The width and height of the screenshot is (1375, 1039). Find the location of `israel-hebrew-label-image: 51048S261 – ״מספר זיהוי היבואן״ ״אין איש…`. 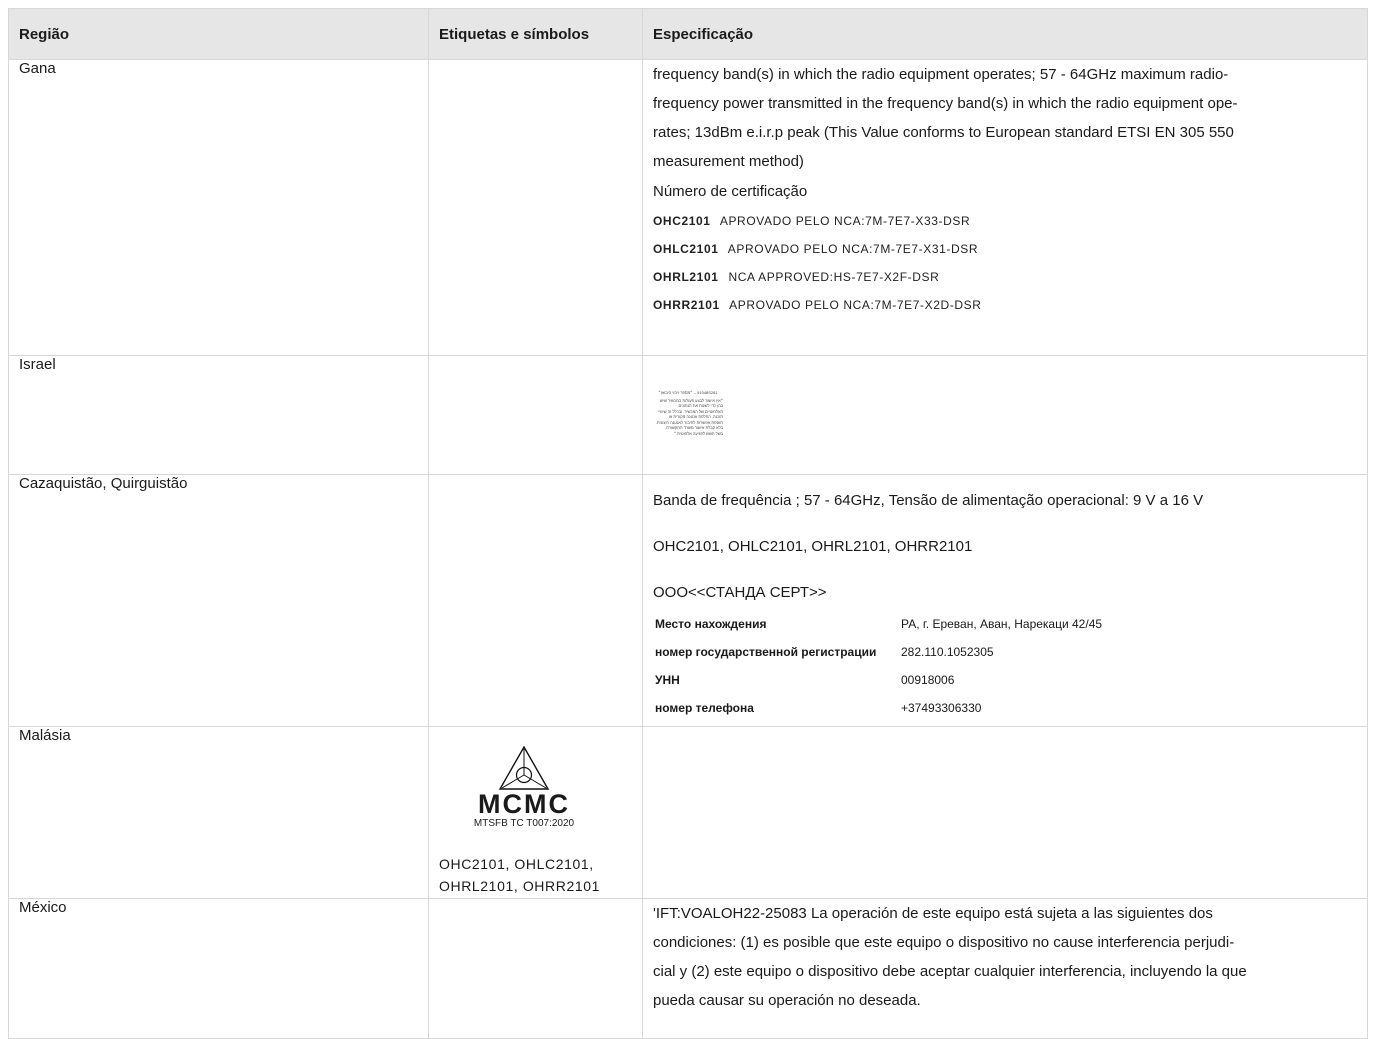

israel-hebrew-label-image: 51048S261 – ״מספר זיהוי היבואן״ ״אין איש… is located at coordinates (688, 413).